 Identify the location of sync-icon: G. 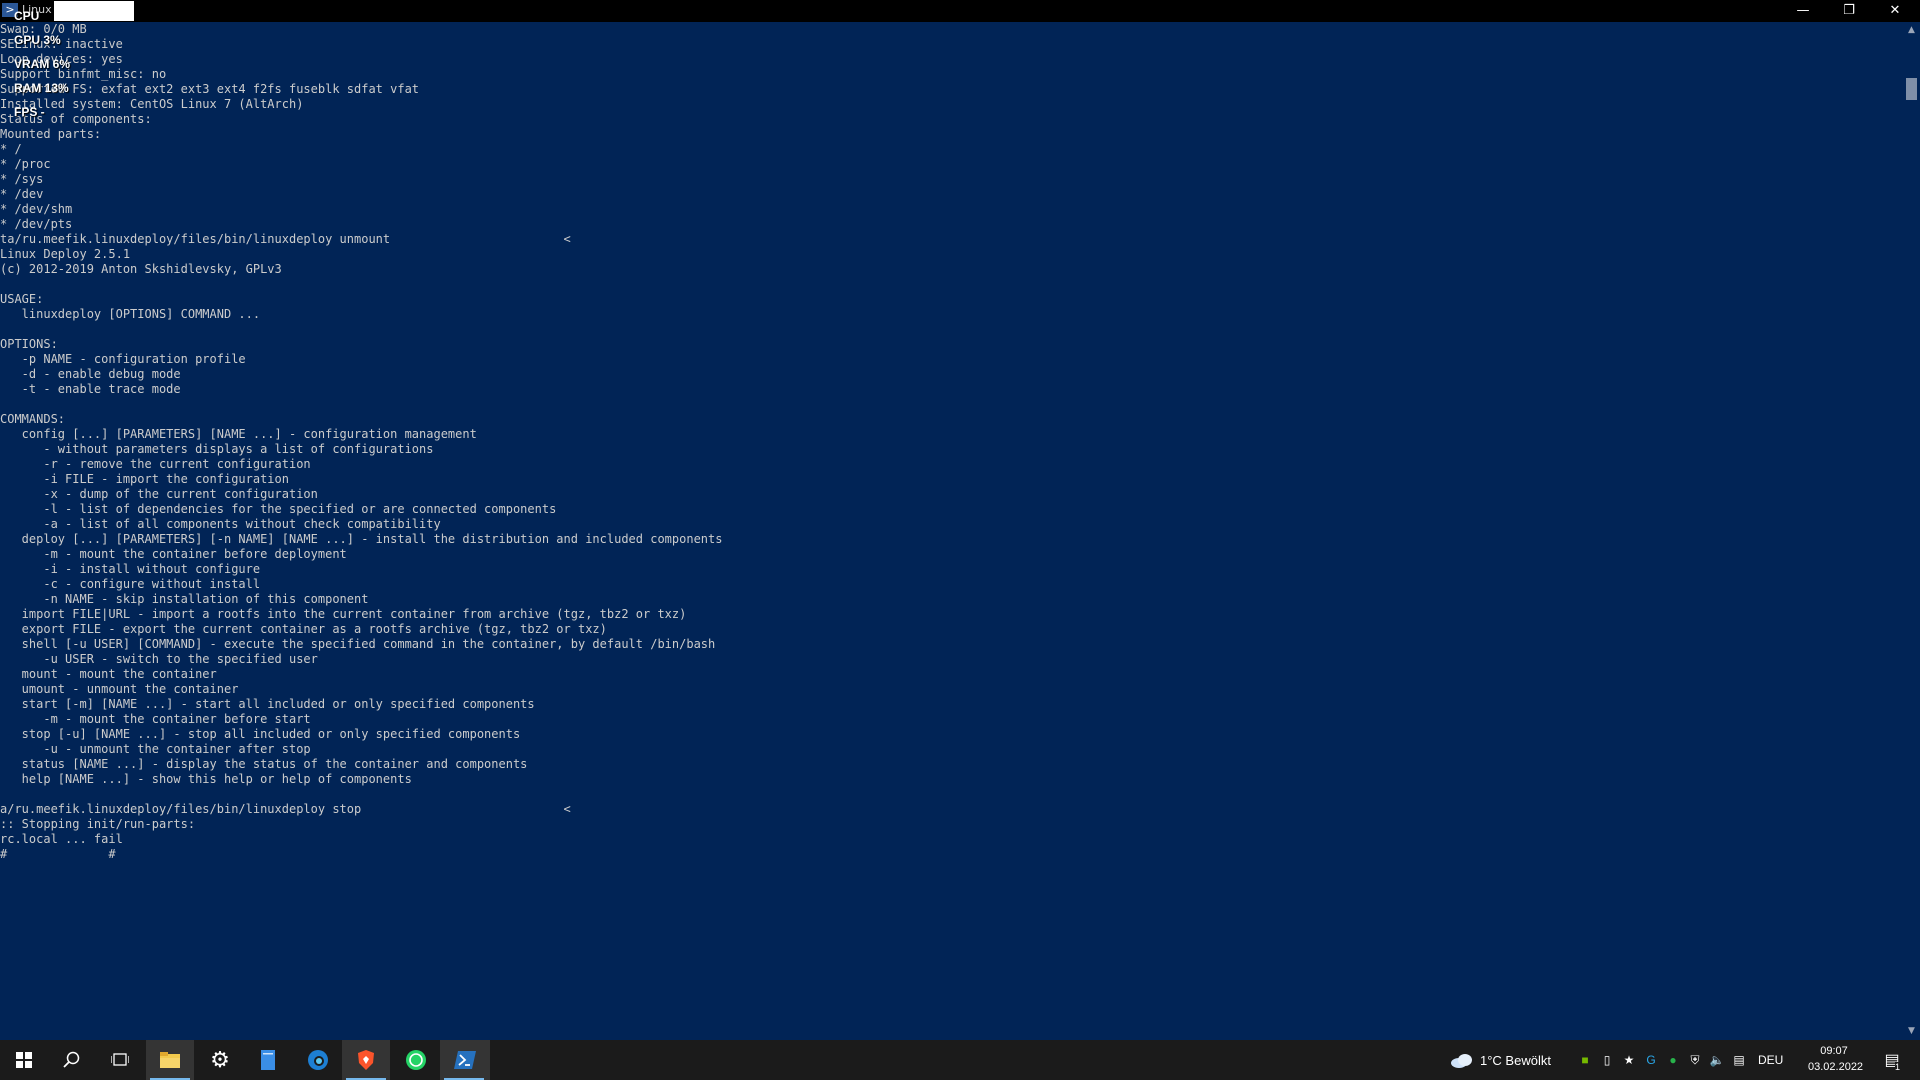
(1651, 1060).